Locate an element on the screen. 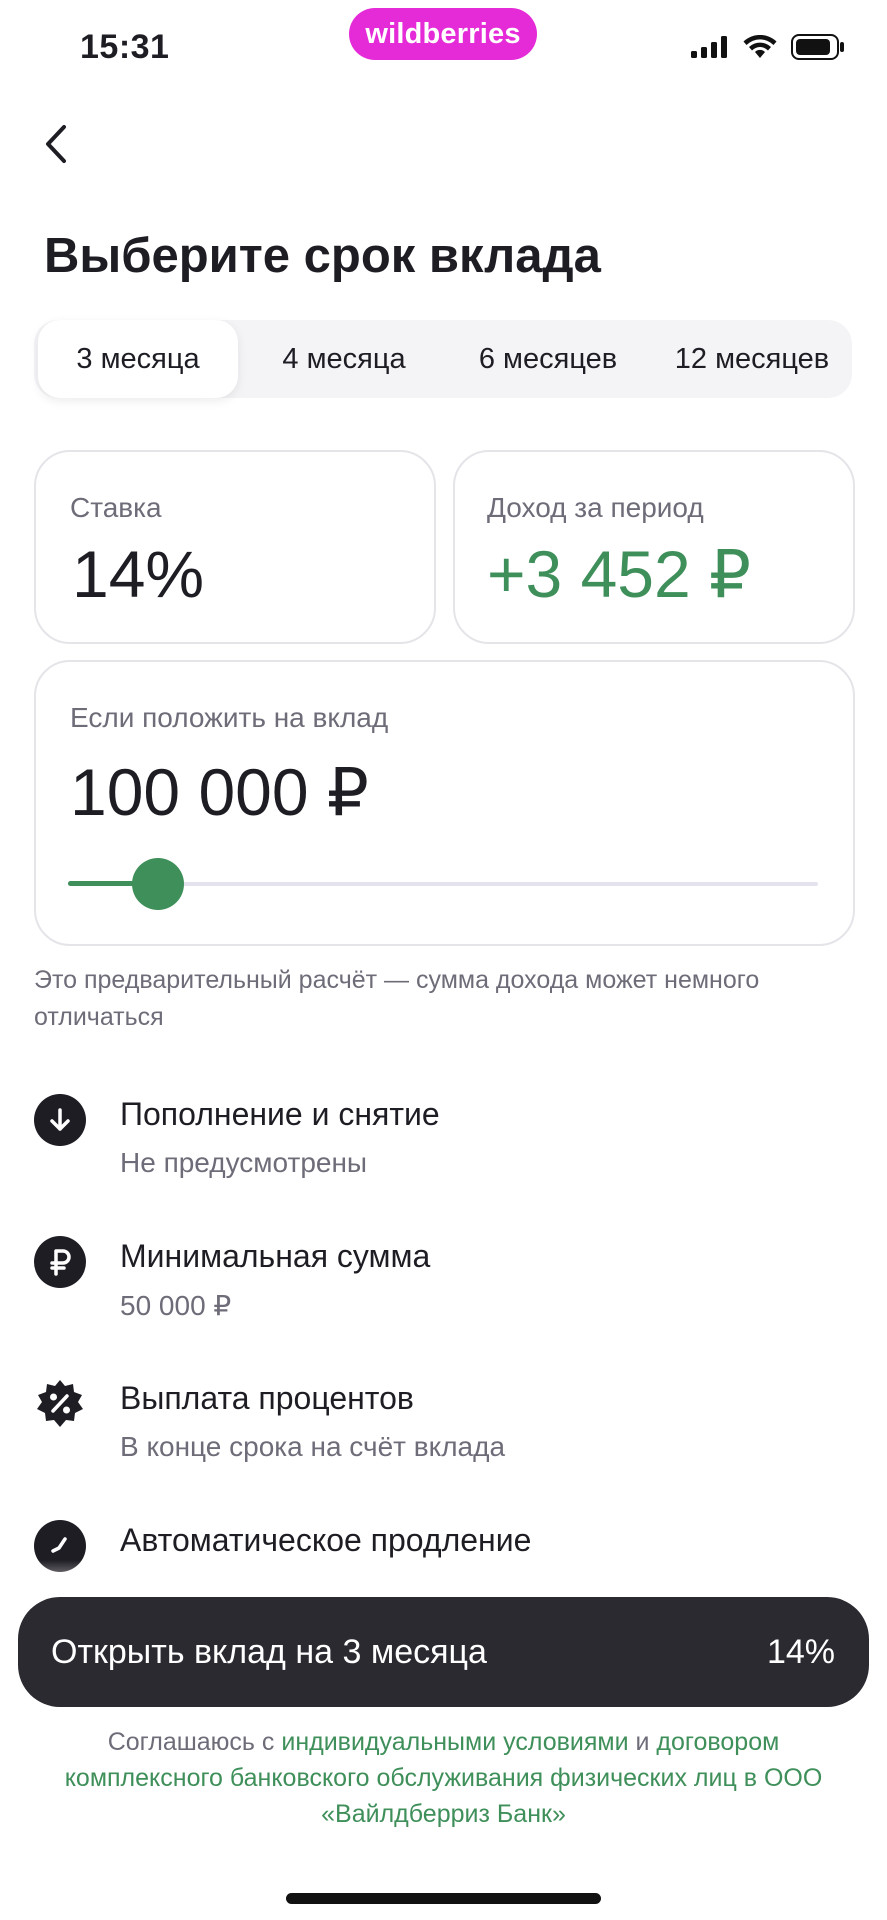 The height and width of the screenshot is (1920, 887). back-button is located at coordinates (56, 146).